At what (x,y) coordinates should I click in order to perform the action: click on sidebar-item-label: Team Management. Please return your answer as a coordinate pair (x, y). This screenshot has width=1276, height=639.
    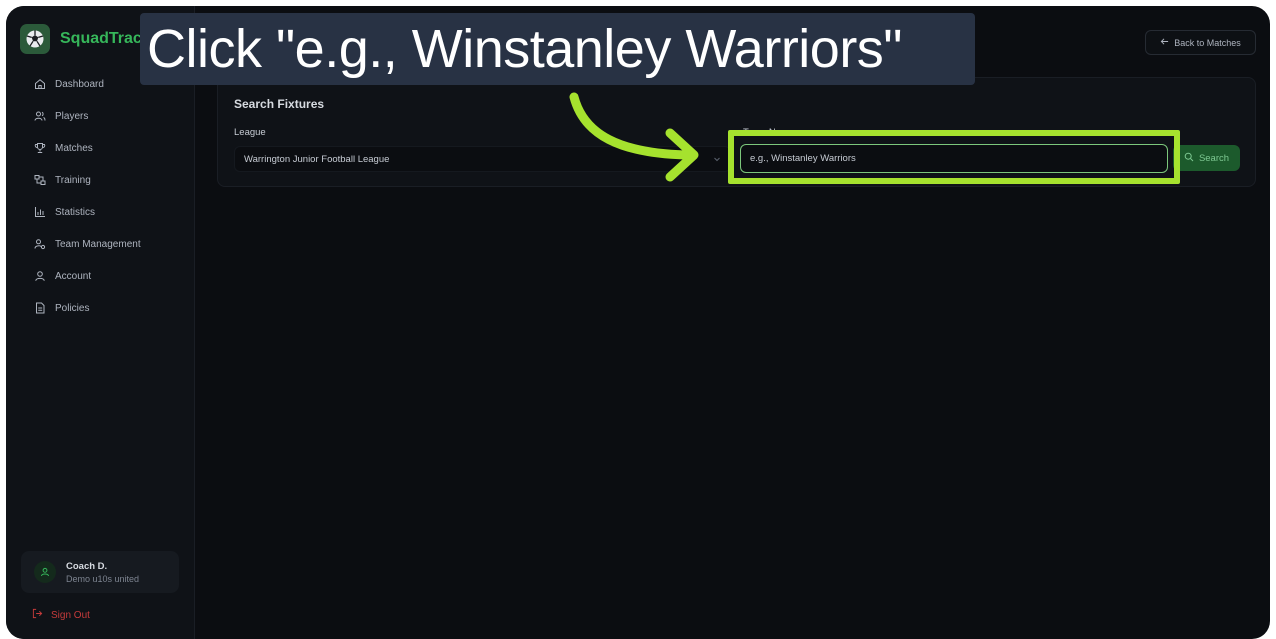
    Looking at the image, I should click on (98, 244).